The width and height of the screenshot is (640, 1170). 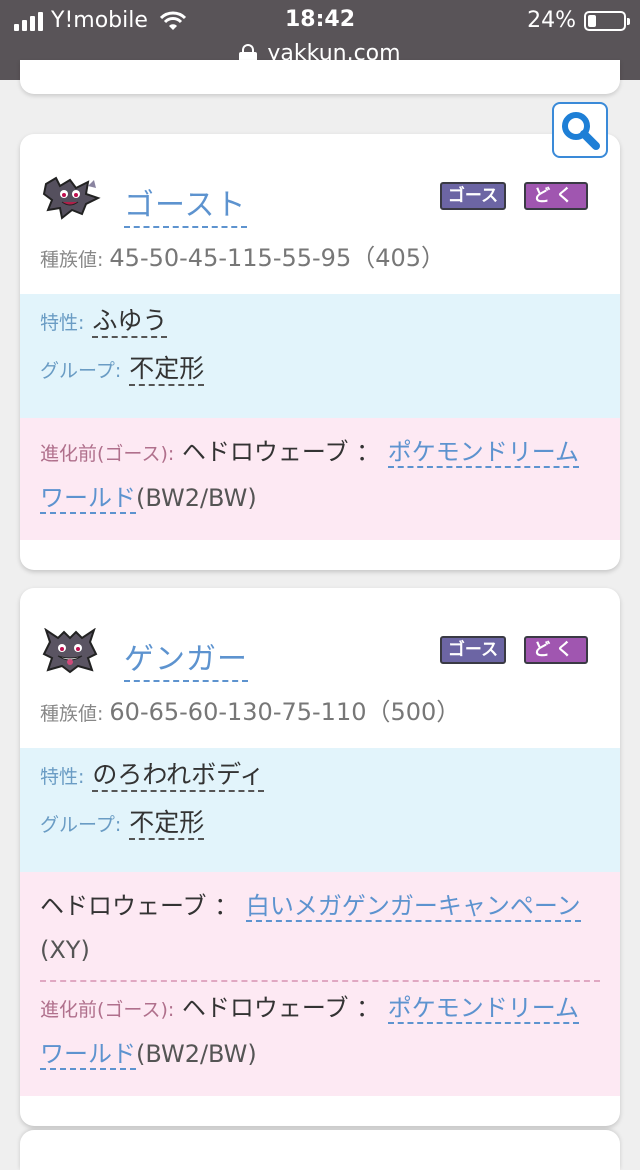 I want to click on battery-percent: 24%, so click(x=551, y=20).